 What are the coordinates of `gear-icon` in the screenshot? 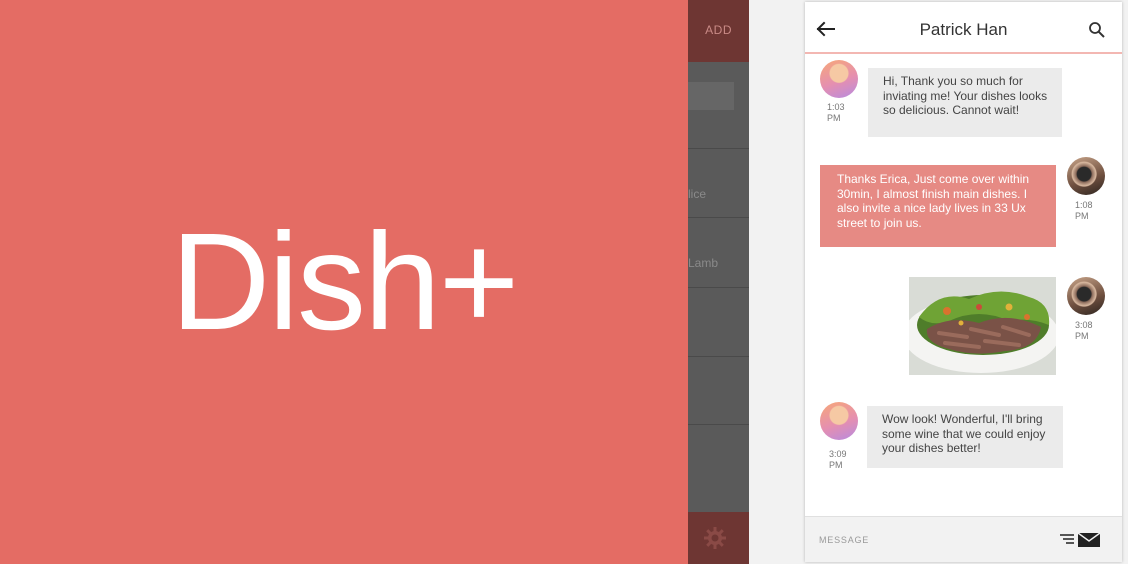 It's located at (715, 538).